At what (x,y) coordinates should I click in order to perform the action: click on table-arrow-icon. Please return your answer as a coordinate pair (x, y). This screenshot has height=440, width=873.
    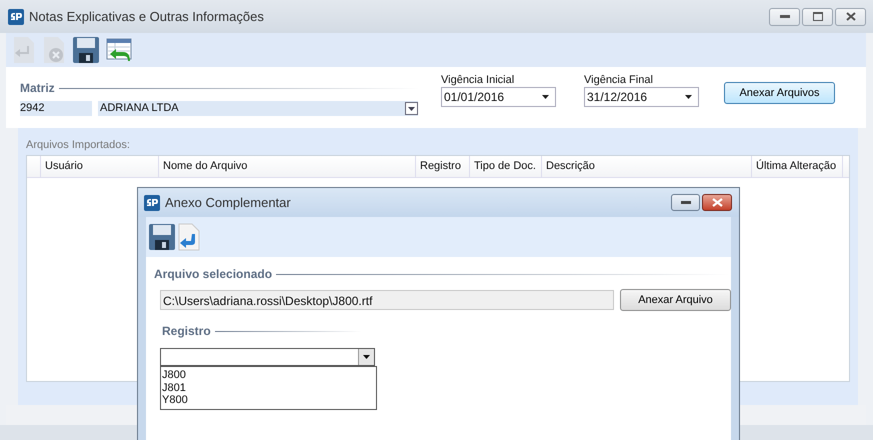
    Looking at the image, I should click on (119, 50).